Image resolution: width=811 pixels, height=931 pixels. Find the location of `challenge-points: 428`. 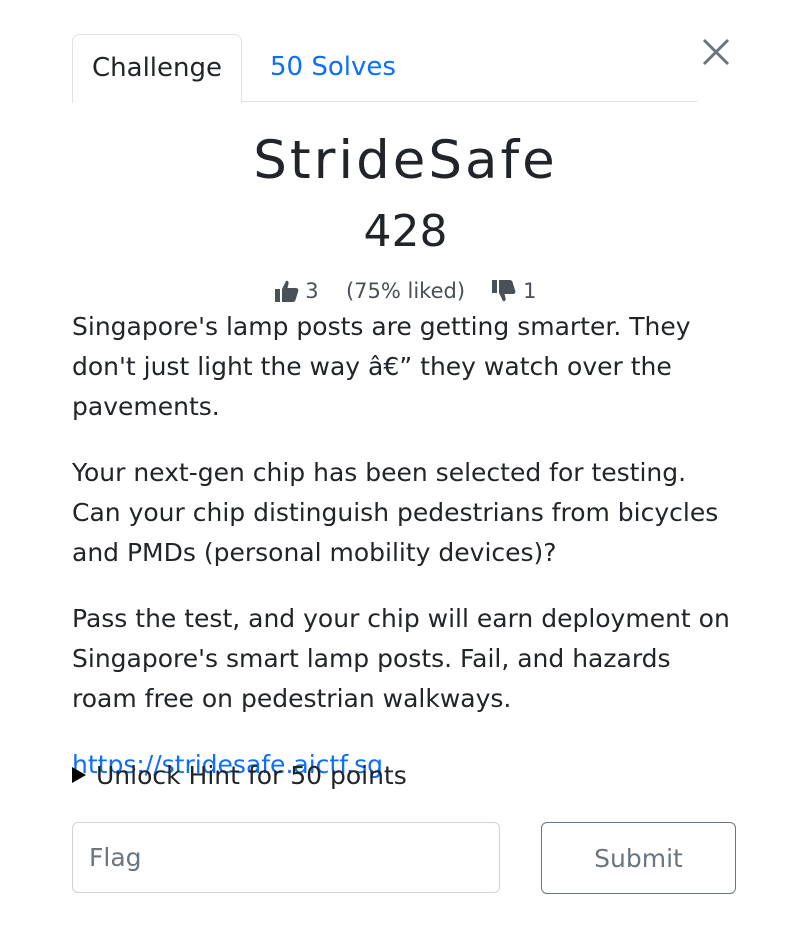

challenge-points: 428 is located at coordinates (405, 231).